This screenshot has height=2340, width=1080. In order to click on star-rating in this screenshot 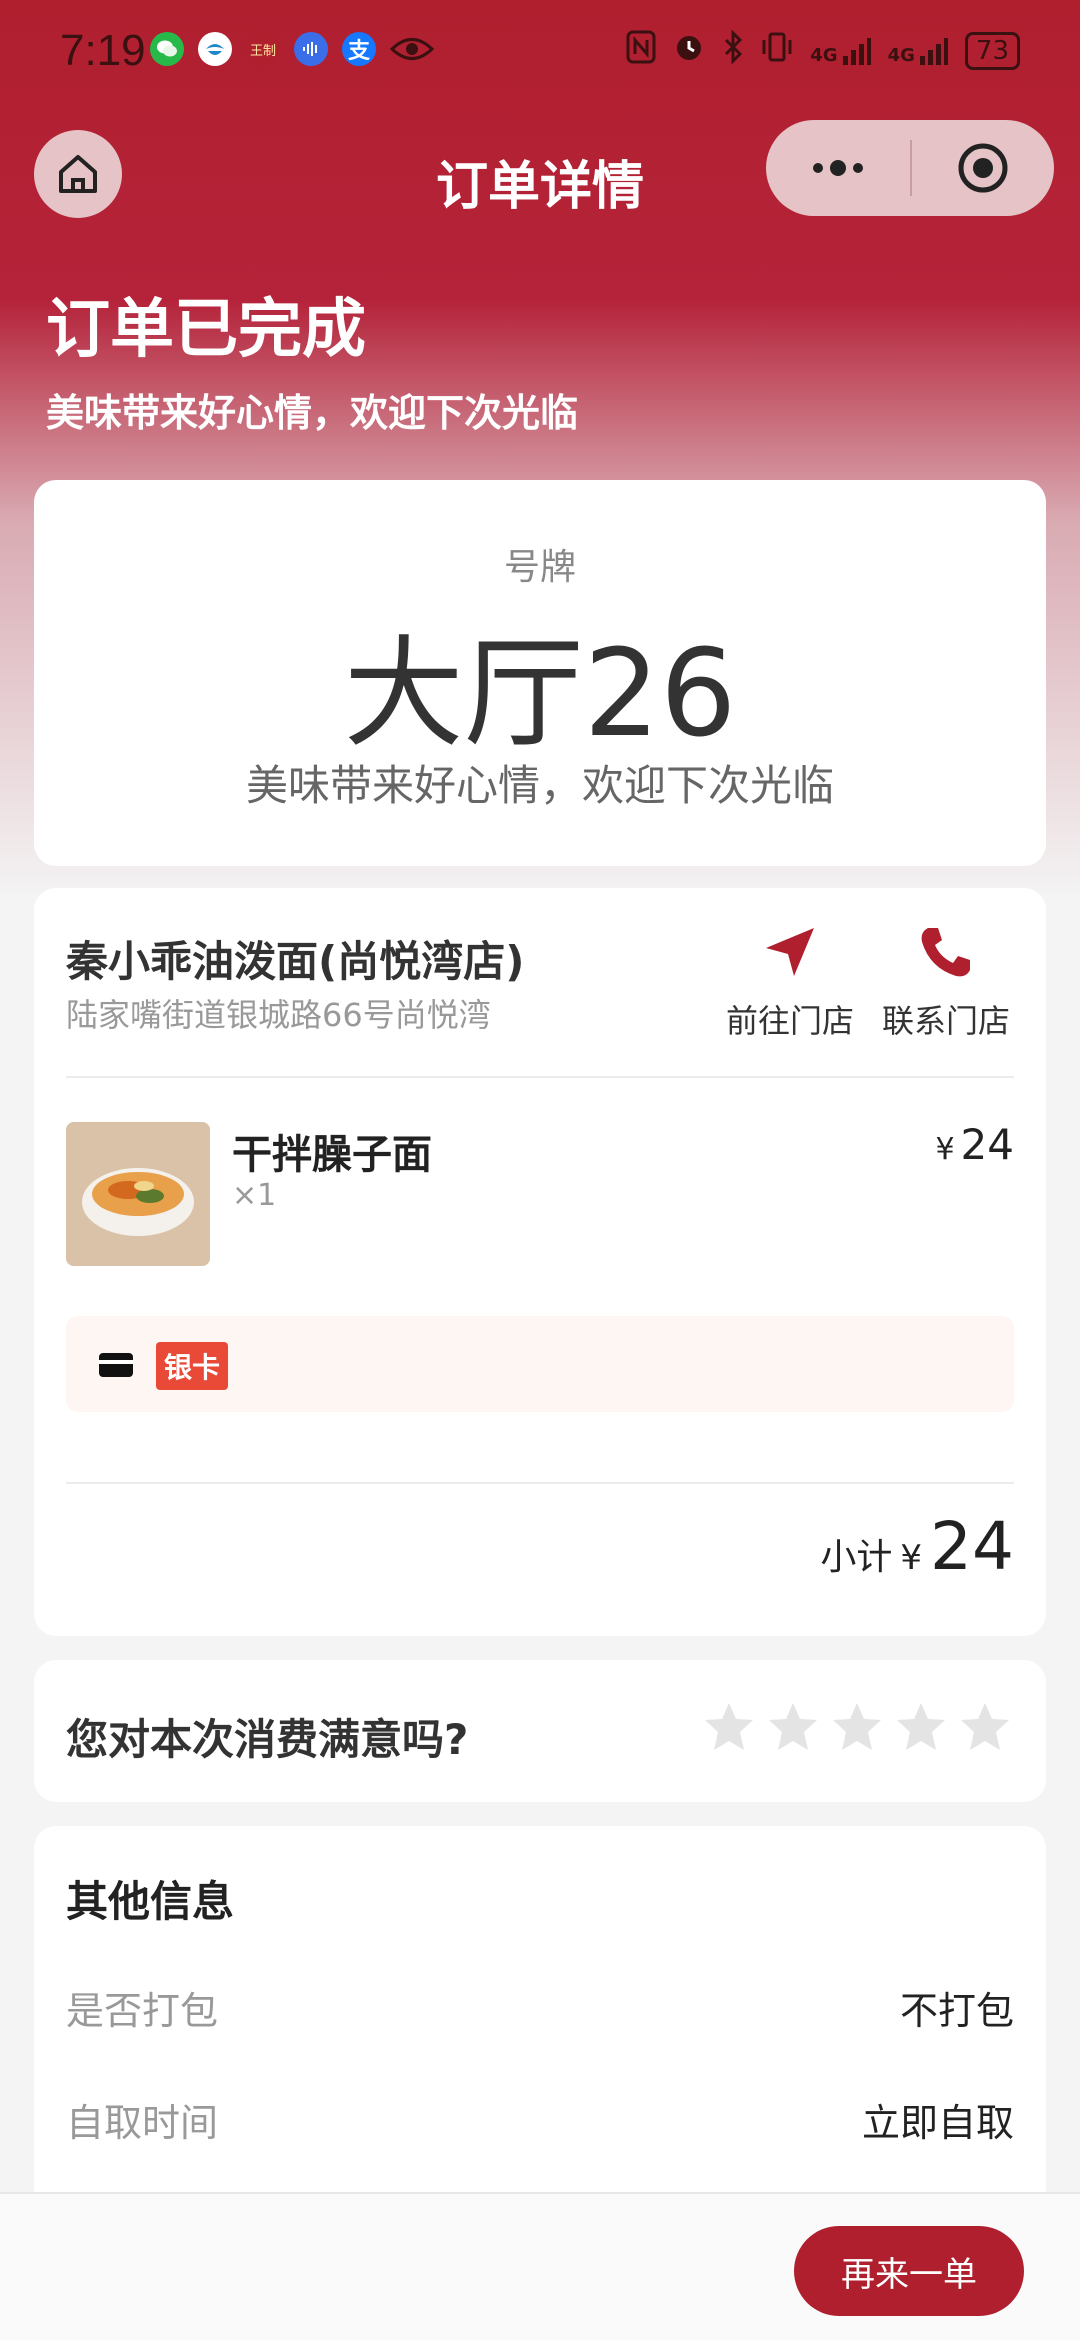, I will do `click(857, 1727)`.